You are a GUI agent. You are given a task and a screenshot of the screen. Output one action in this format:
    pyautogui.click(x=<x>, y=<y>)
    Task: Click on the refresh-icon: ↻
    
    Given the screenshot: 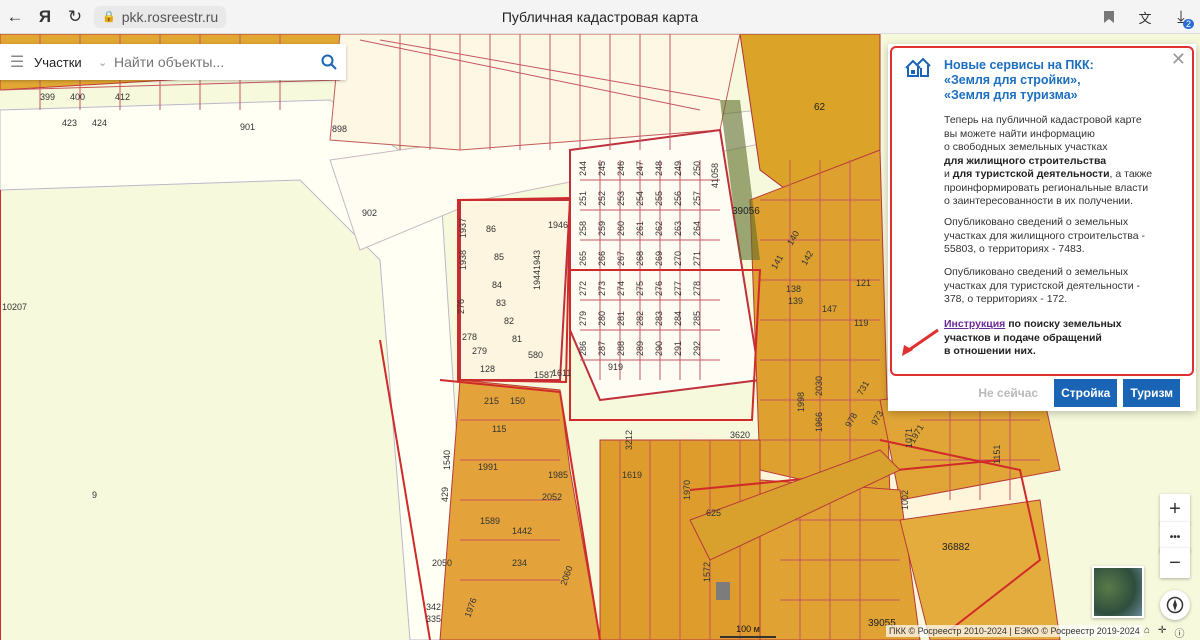 What is the action you would take?
    pyautogui.click(x=75, y=17)
    